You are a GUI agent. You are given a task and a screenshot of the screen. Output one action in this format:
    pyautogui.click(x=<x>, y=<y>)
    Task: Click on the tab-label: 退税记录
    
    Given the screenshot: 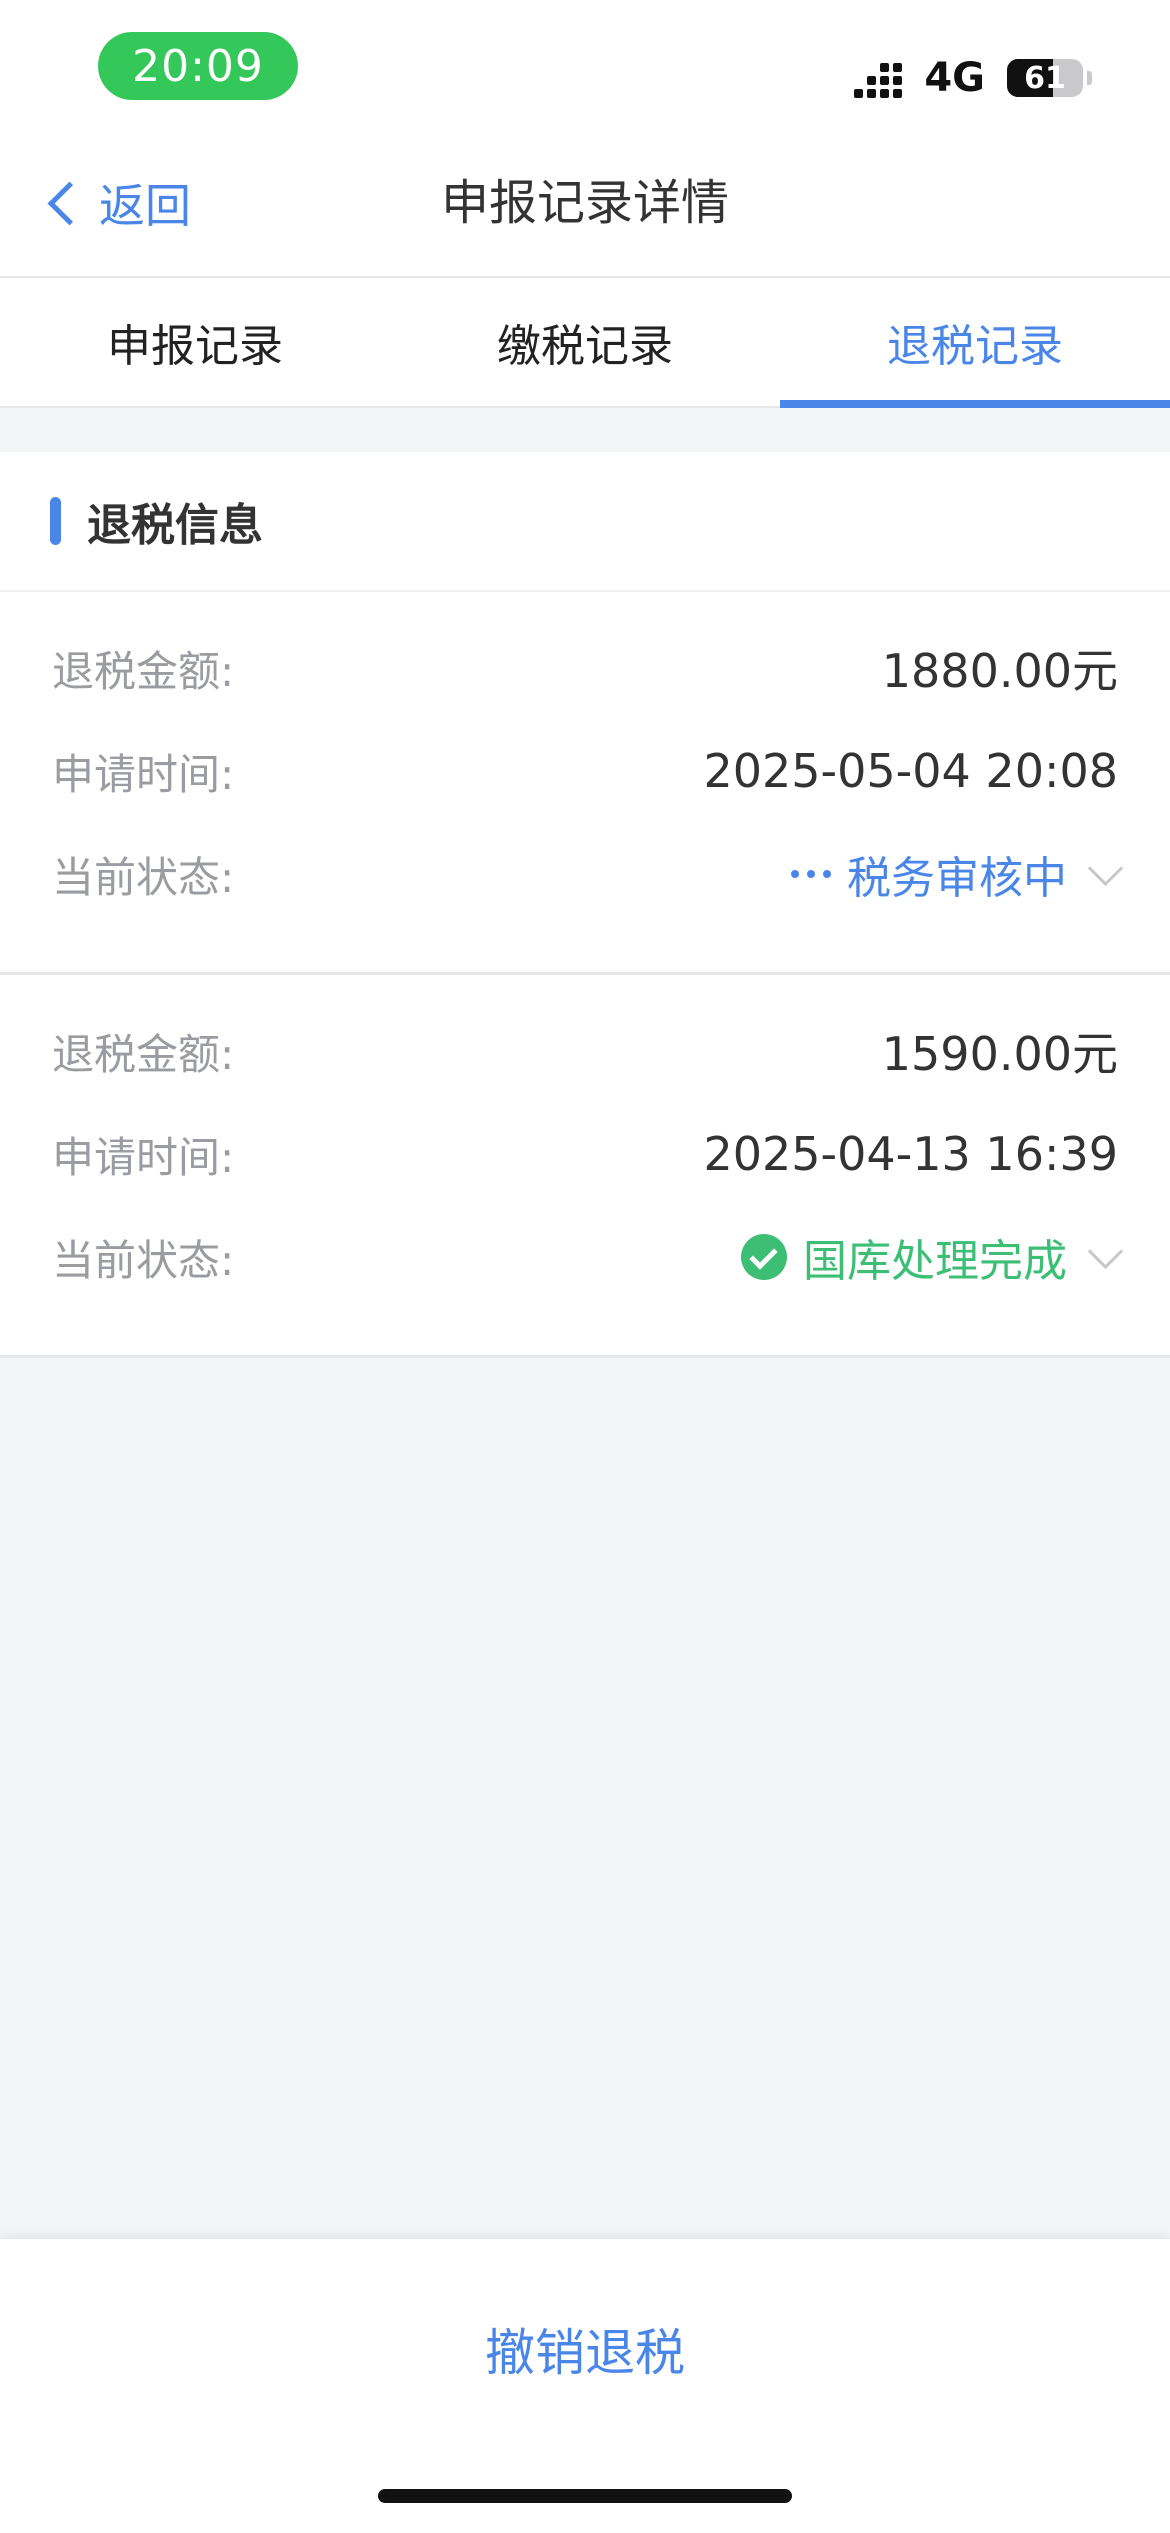 What is the action you would take?
    pyautogui.click(x=975, y=346)
    